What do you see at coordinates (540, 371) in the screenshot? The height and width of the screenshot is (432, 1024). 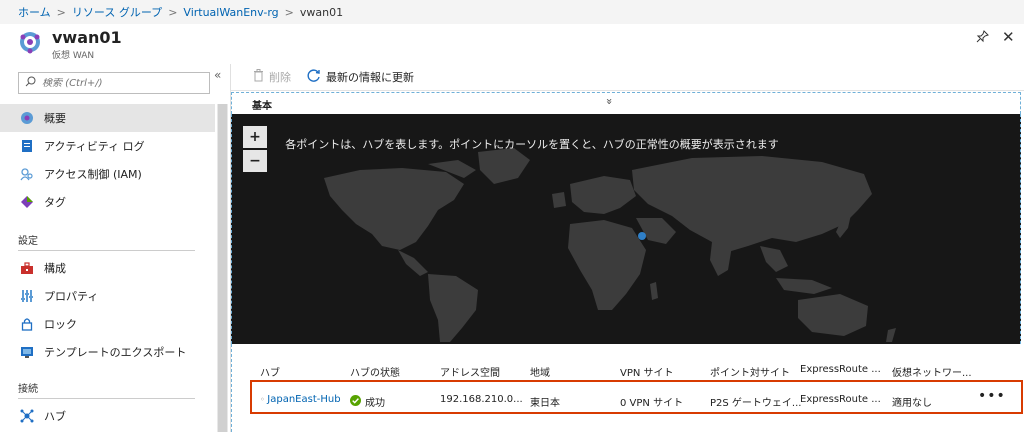 I see `column-header-region: 地域` at bounding box center [540, 371].